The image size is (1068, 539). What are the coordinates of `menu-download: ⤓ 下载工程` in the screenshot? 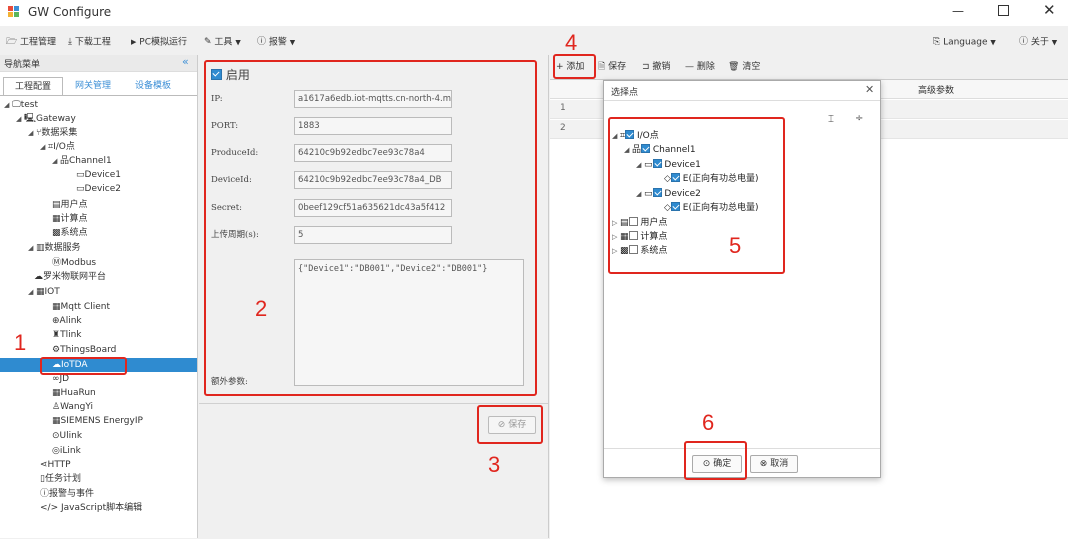 It's located at (89, 42).